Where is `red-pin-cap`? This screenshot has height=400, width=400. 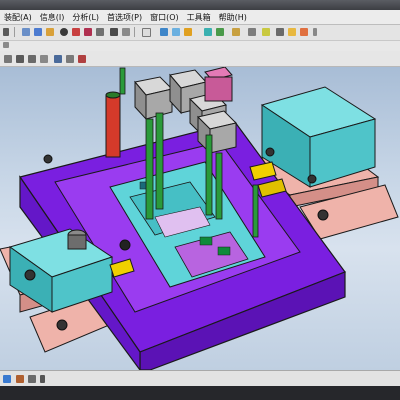 red-pin-cap is located at coordinates (113, 95).